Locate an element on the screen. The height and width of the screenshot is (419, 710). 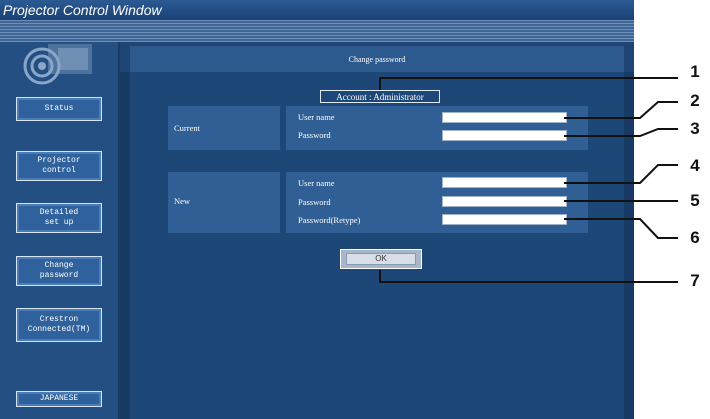
callout-2: 2 is located at coordinates (695, 100).